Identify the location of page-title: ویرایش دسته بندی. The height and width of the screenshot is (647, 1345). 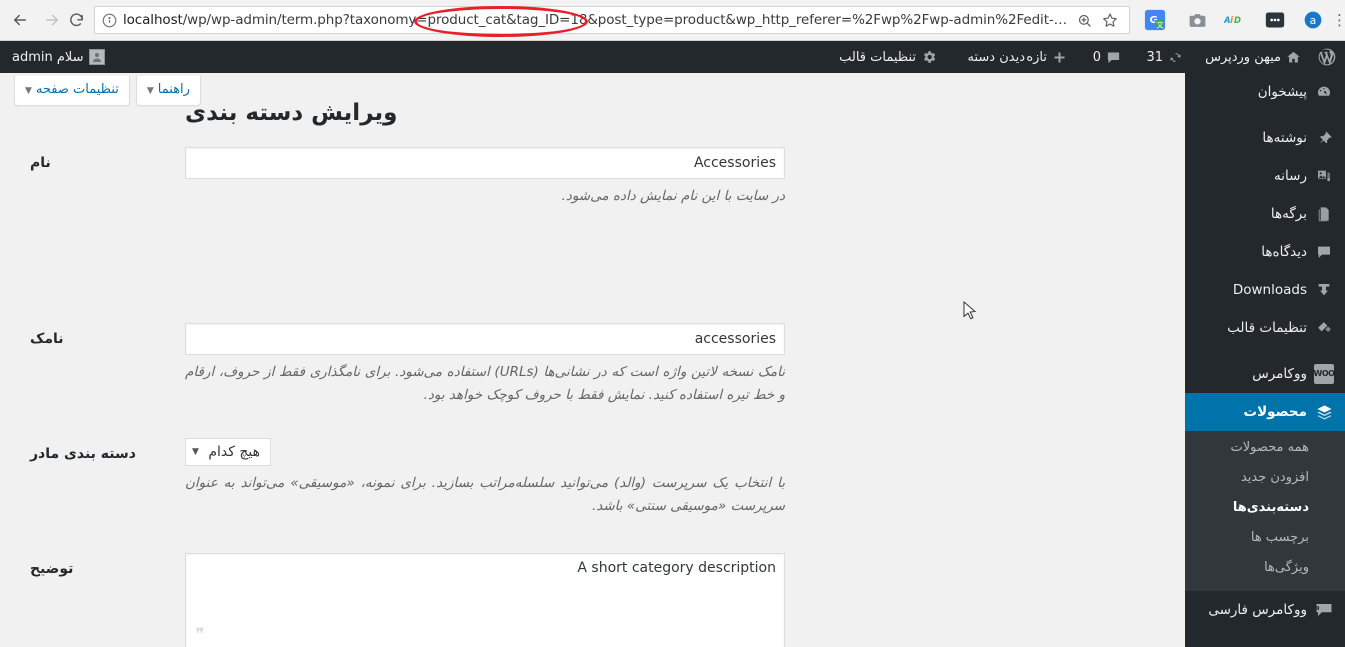
(291, 113).